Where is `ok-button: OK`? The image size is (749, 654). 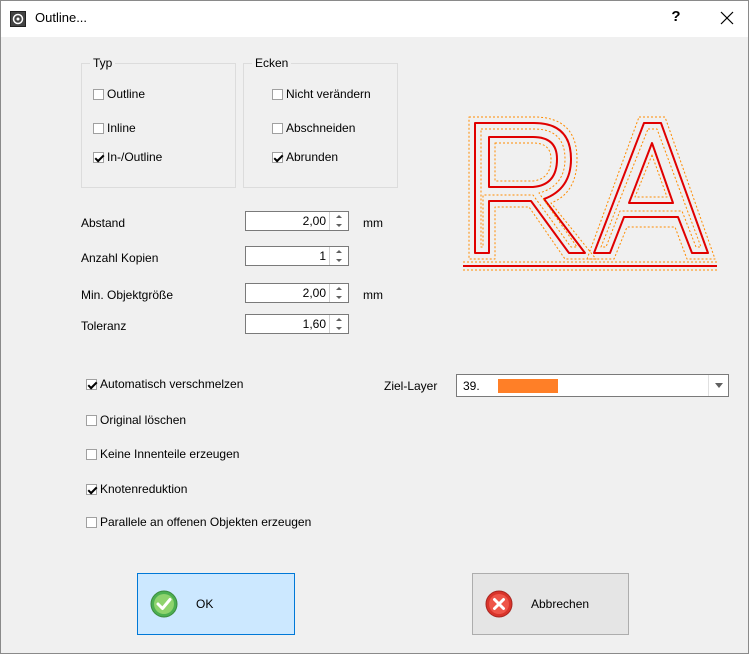 ok-button: OK is located at coordinates (216, 604).